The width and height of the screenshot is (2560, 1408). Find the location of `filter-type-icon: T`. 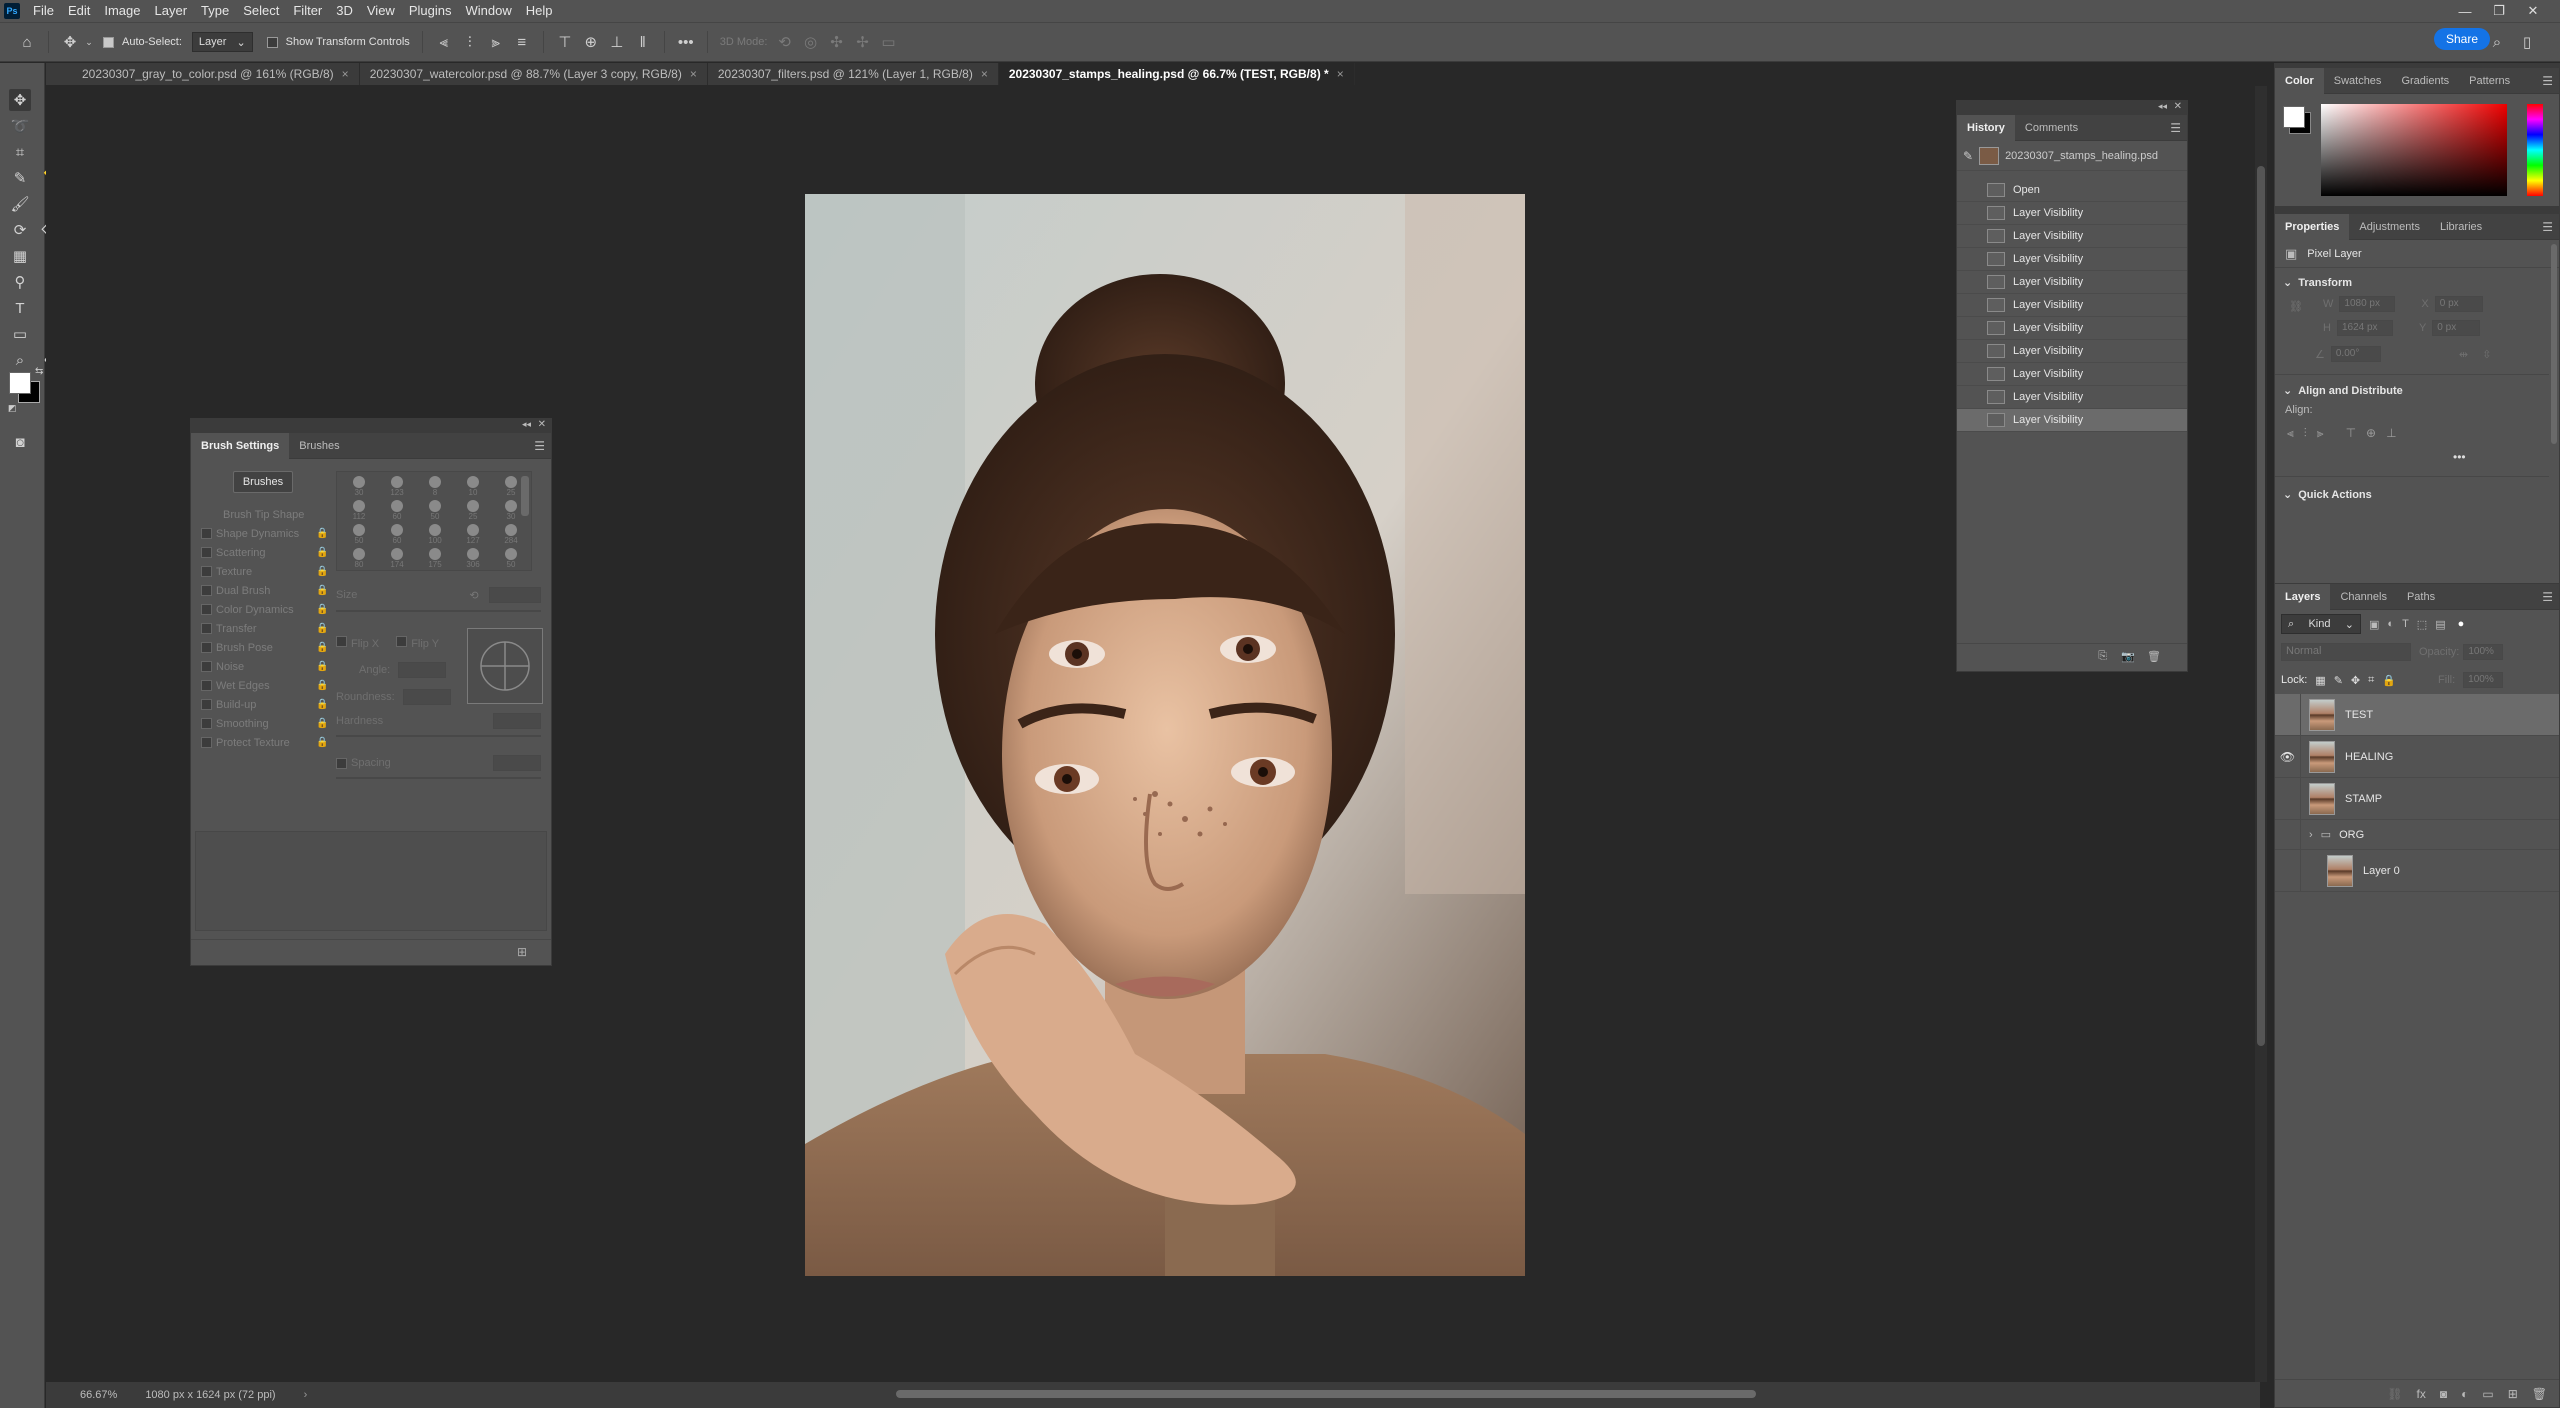

filter-type-icon: T is located at coordinates (2405, 624).